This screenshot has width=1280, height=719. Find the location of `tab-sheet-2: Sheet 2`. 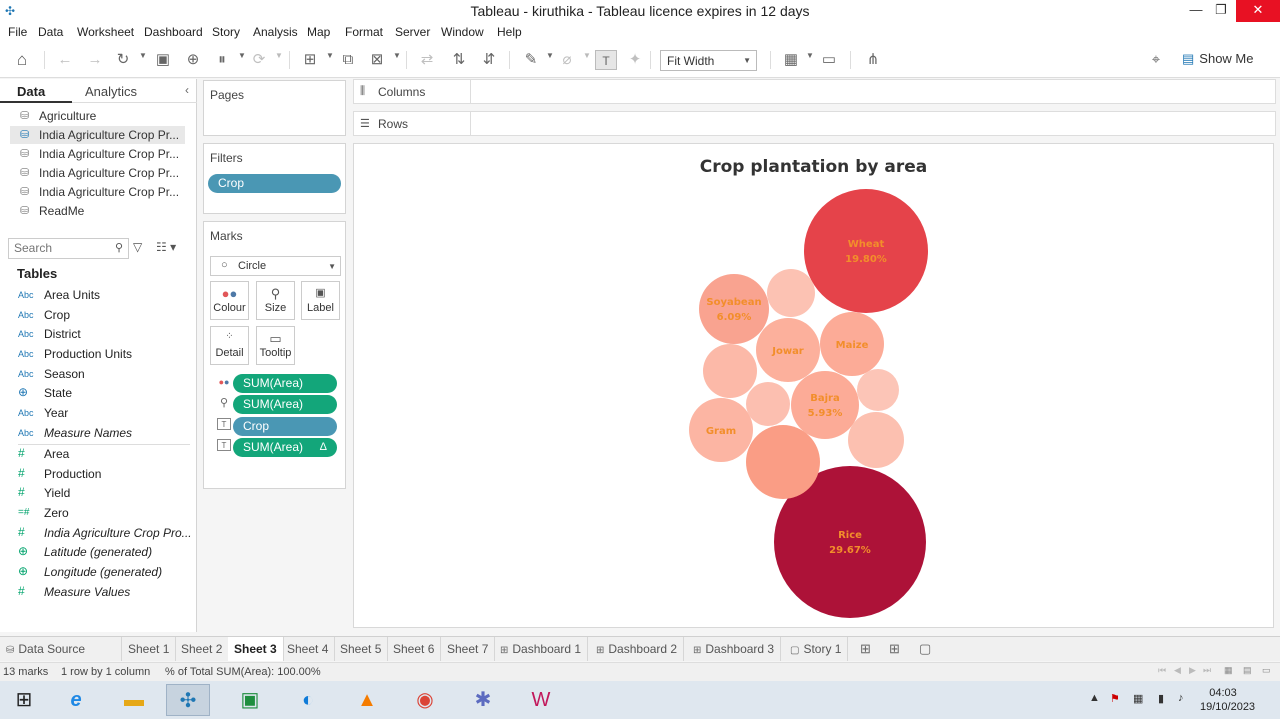

tab-sheet-2: Sheet 2 is located at coordinates (202, 649).